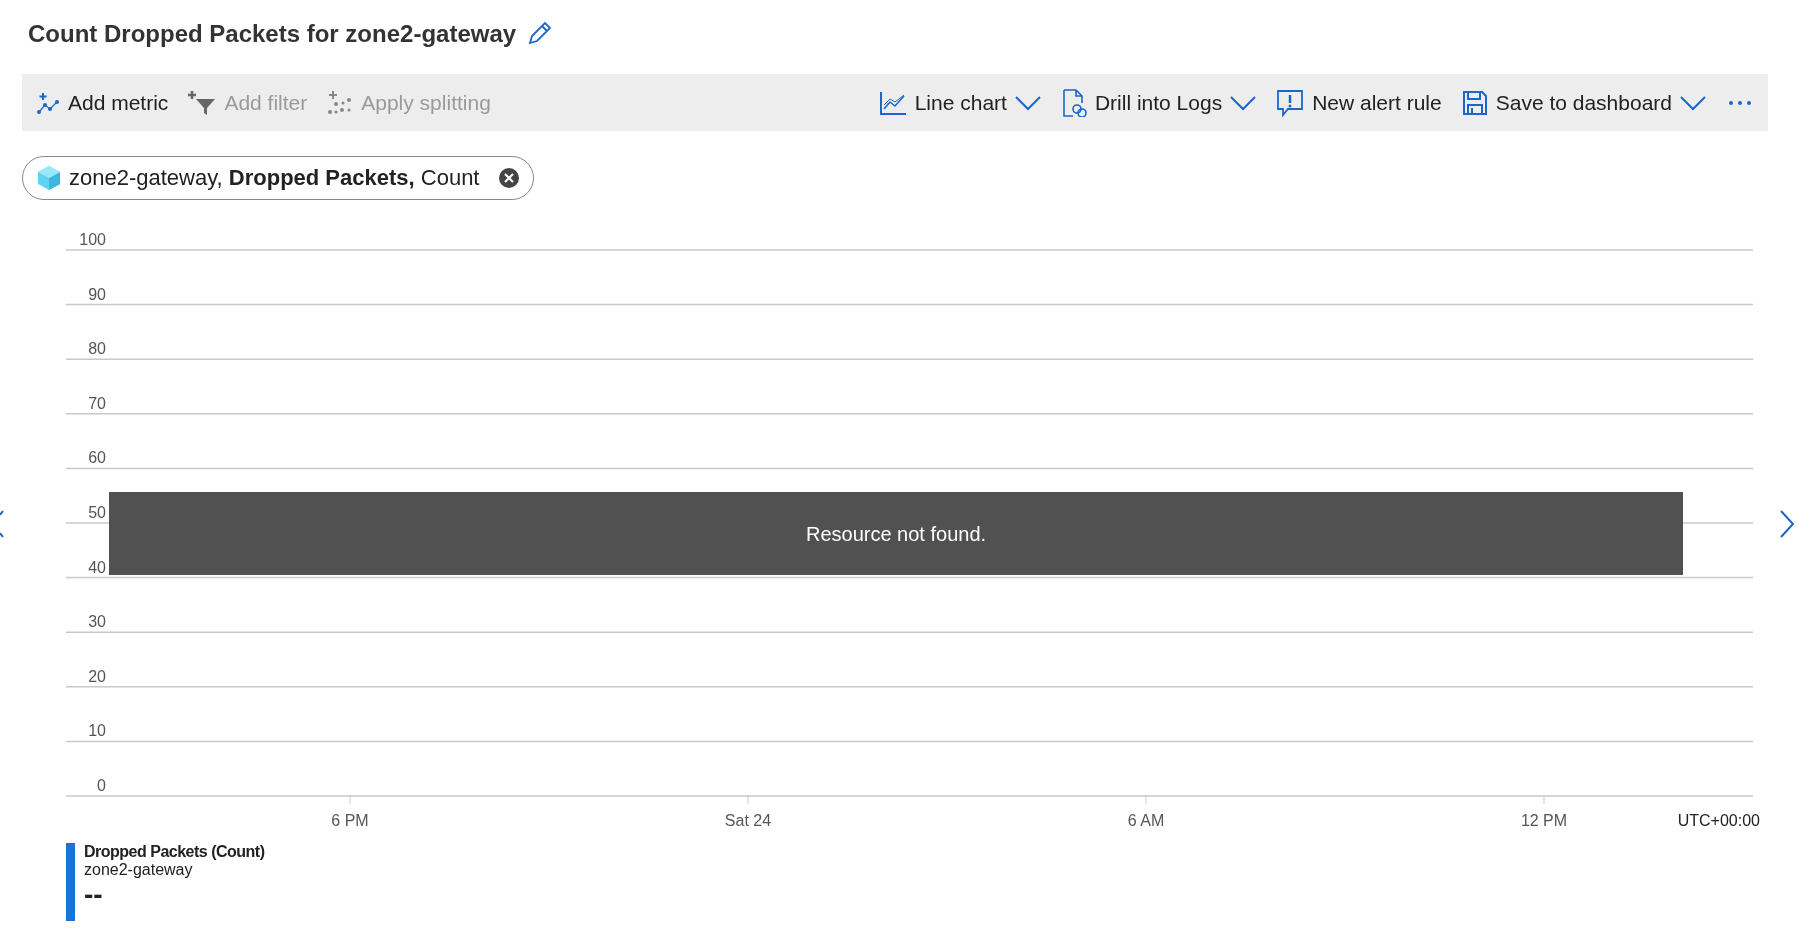 The image size is (1811, 936). Describe the element at coordinates (48, 102) in the screenshot. I see `scatter-plus-icon` at that location.